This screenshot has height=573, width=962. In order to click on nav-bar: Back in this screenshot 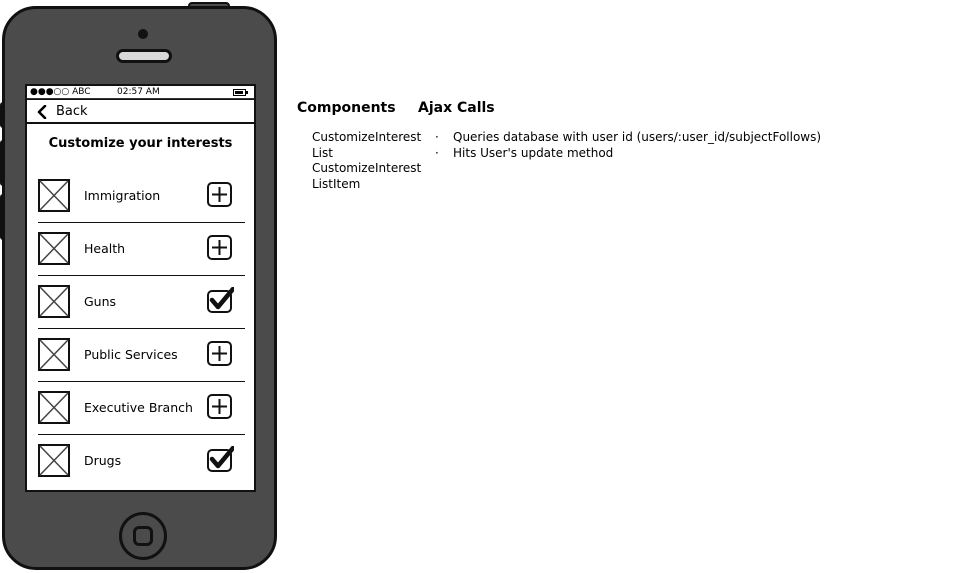, I will do `click(140, 111)`.